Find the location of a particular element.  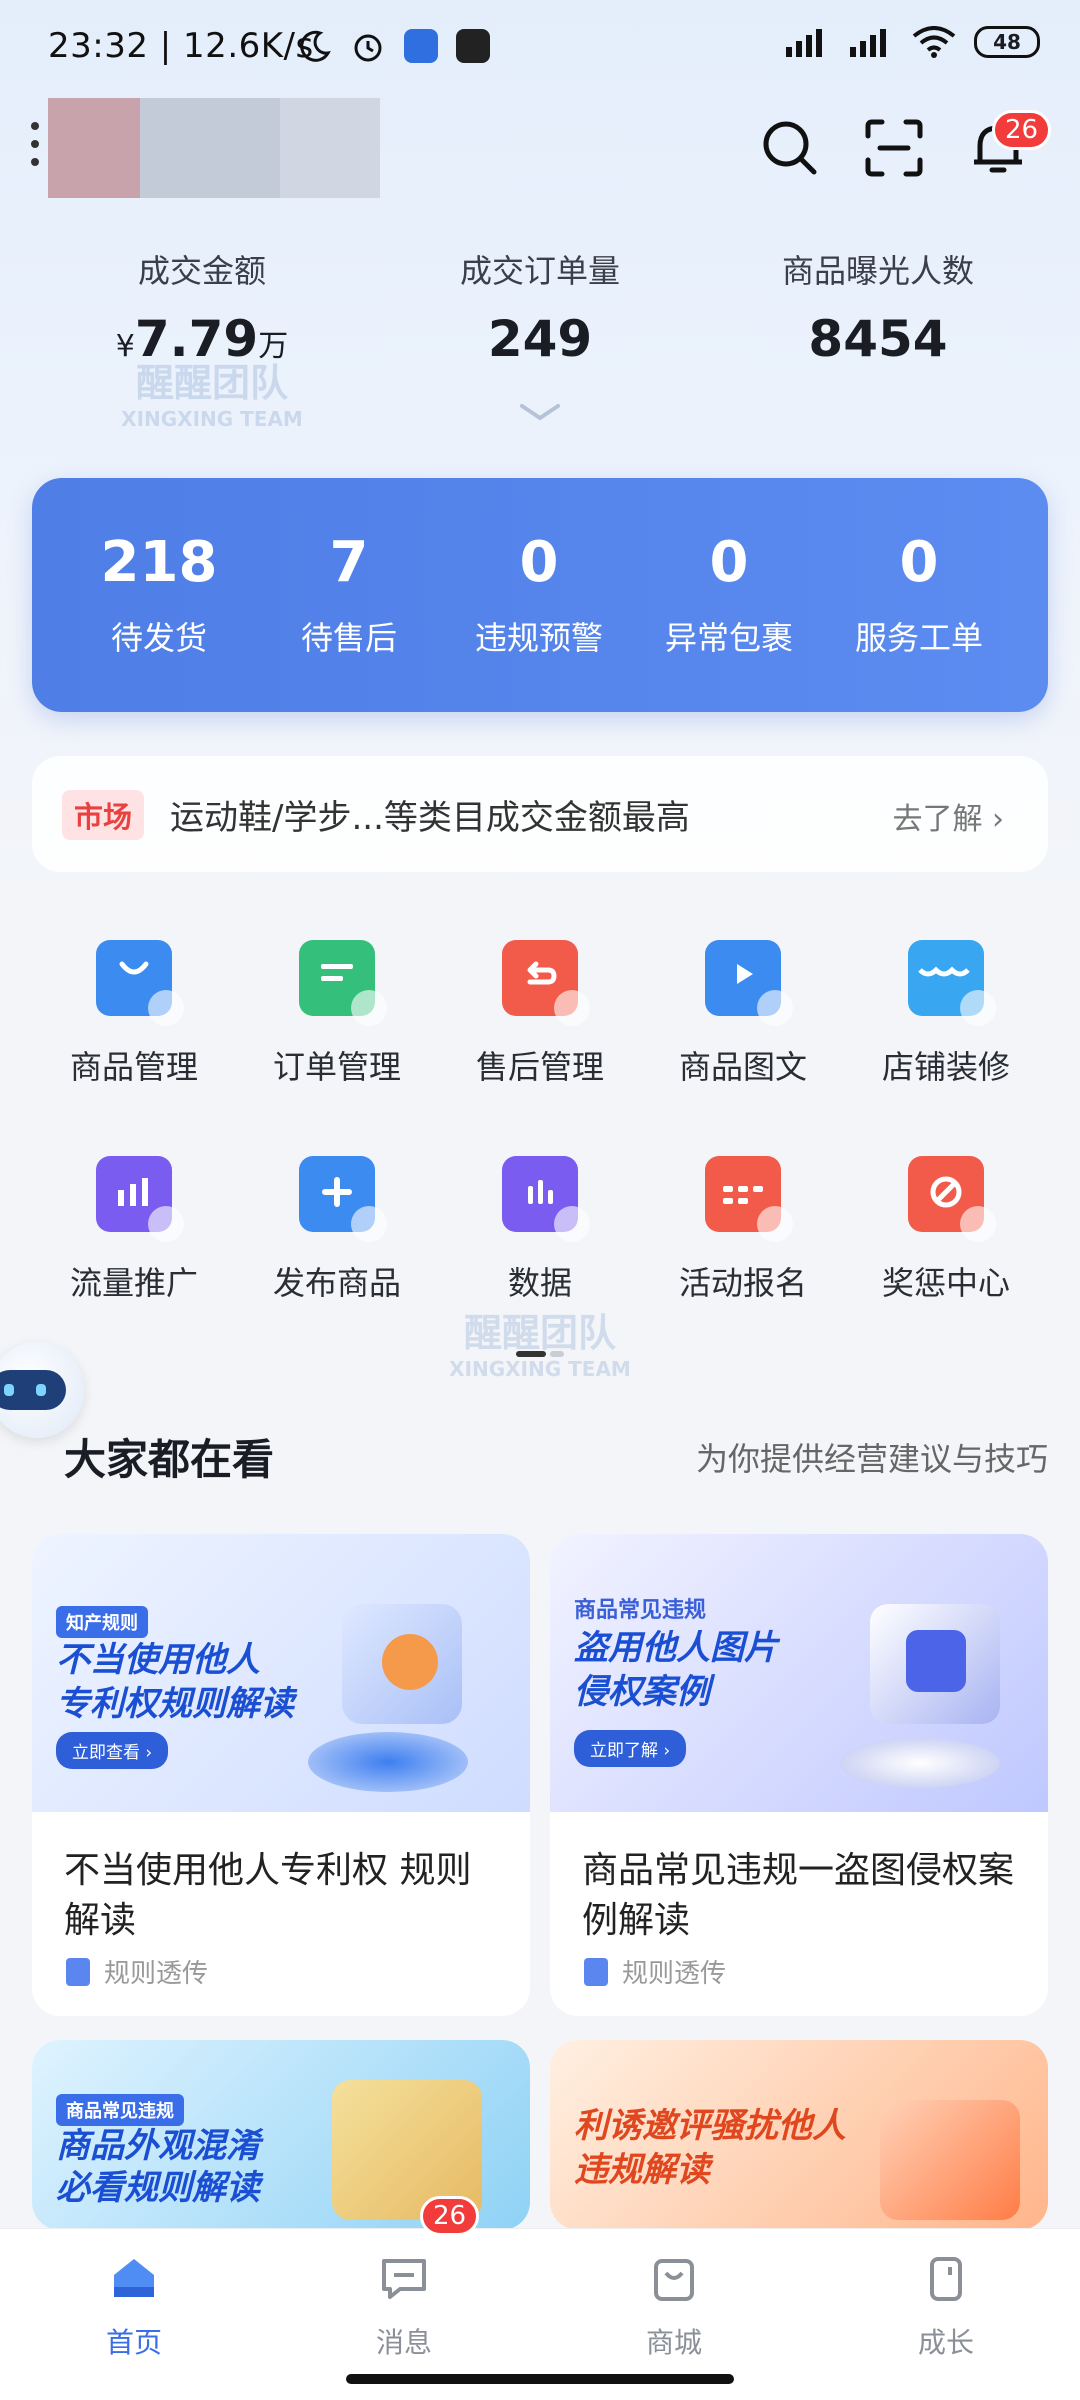

market-insight-banner: 市场 运动鞋/学步...等类目成交金额最高 去了解 › is located at coordinates (540, 814).